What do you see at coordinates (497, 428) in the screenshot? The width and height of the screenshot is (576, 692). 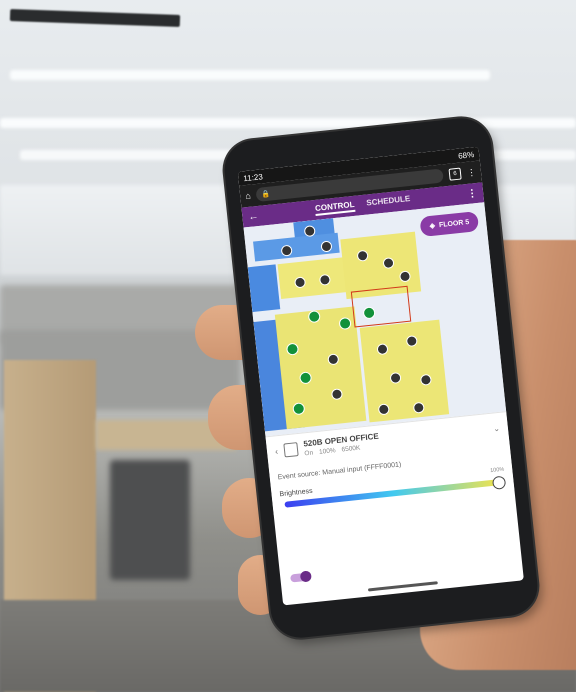 I see `chevron-down-icon: ⌄` at bounding box center [497, 428].